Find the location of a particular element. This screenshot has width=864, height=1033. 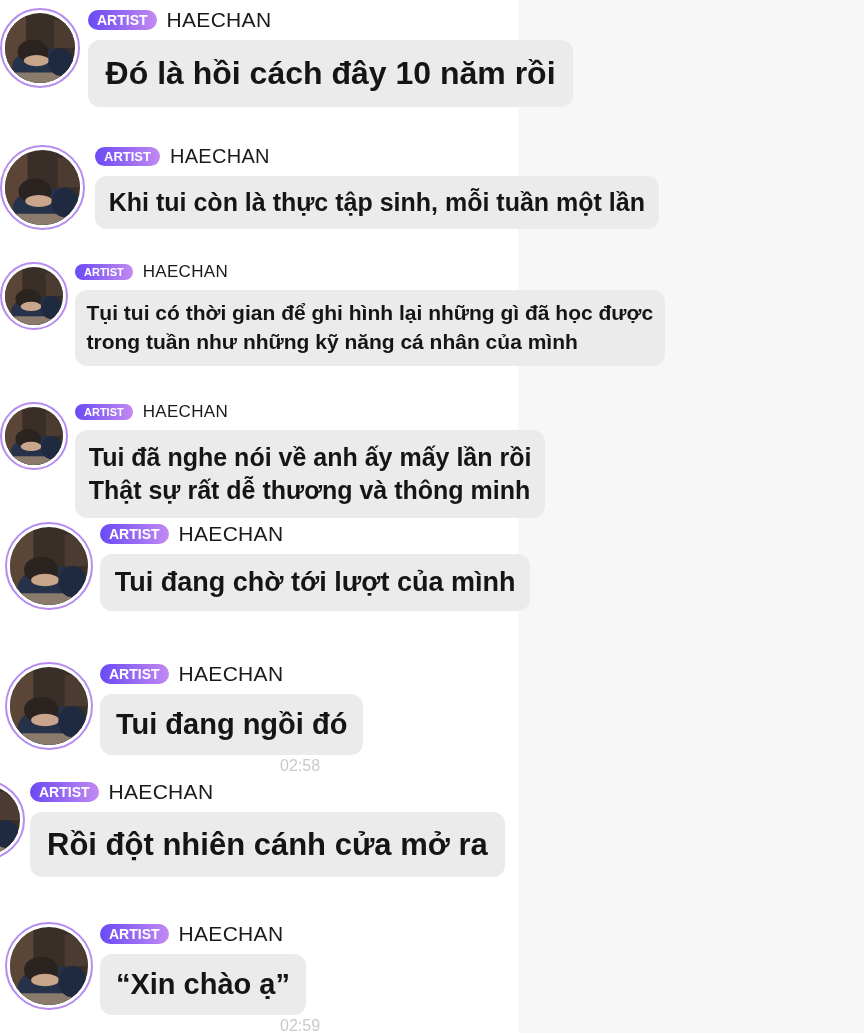

message-bubble: Tụi tui có thời gian để ghi hình lại những gì đã học được trong tuần như những kỹ năng cá nhân của mình is located at coordinates (370, 328).